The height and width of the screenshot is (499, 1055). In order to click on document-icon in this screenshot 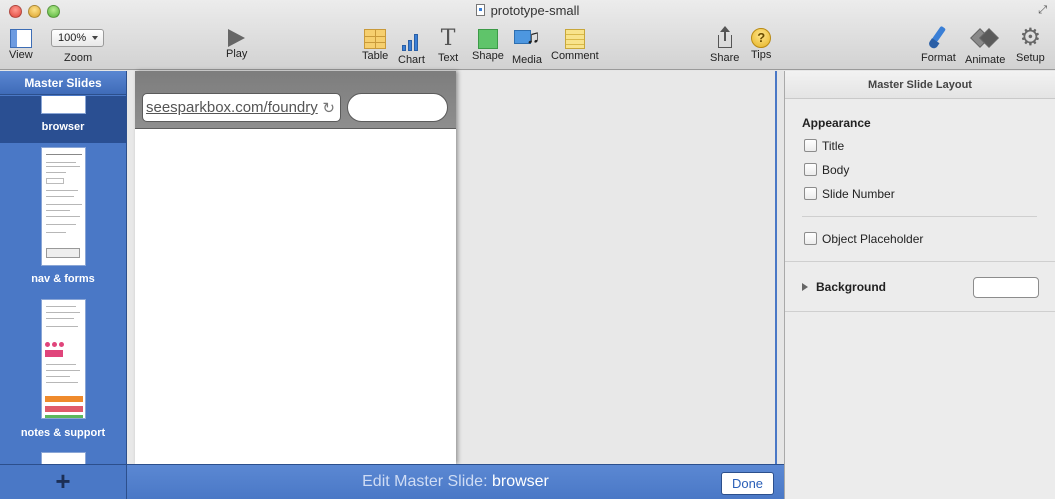, I will do `click(480, 10)`.